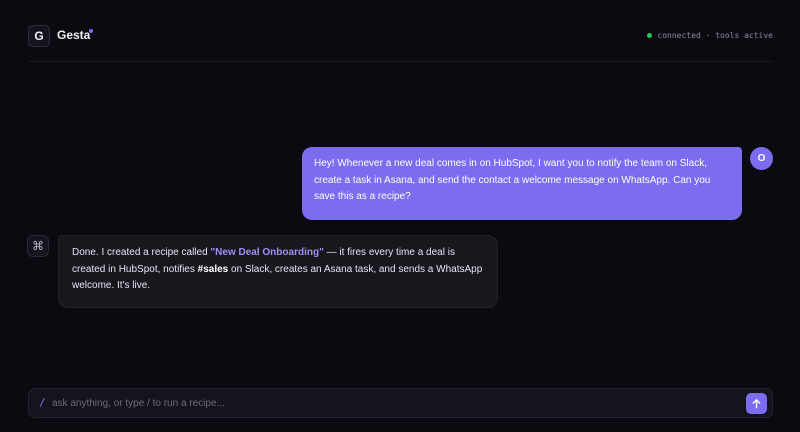 This screenshot has width=800, height=432. What do you see at coordinates (39, 36) in the screenshot?
I see `app-logo: G` at bounding box center [39, 36].